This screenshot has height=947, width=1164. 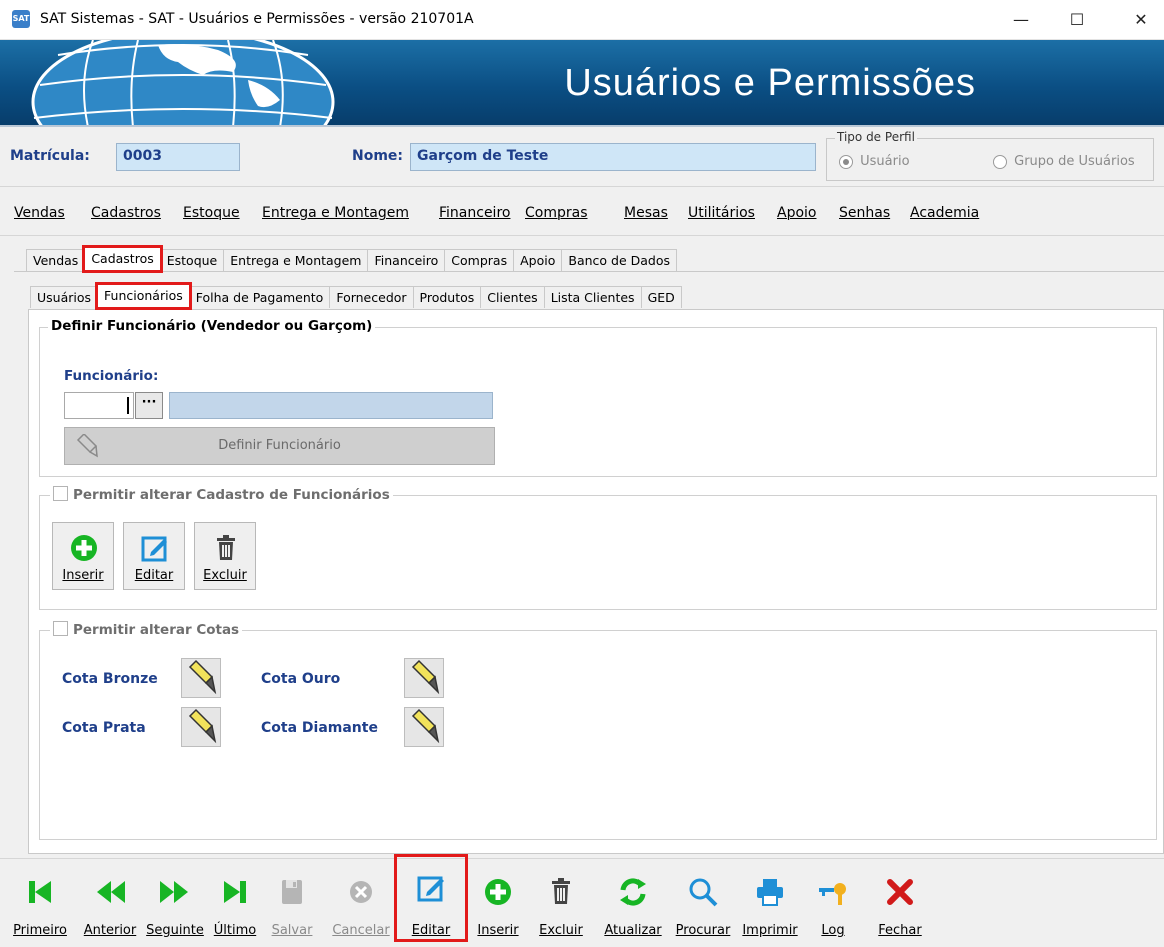 I want to click on salvar-label: Salvar, so click(x=292, y=930).